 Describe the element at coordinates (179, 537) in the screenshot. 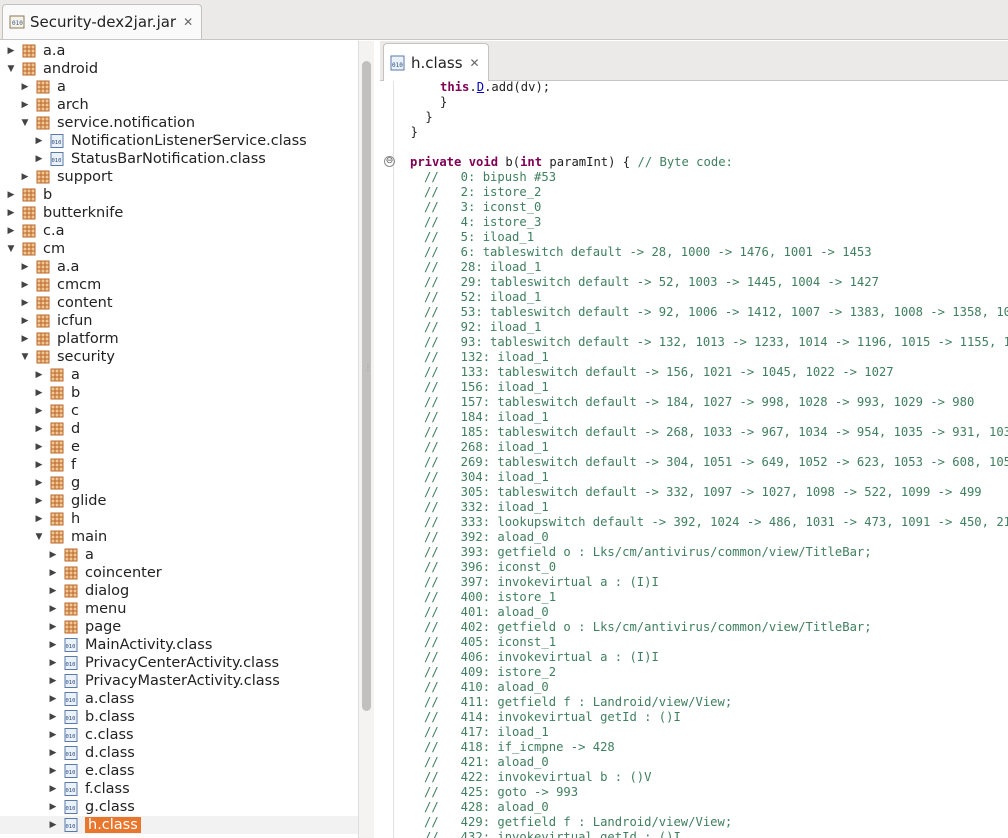

I see `tree-item: ▼ main` at that location.